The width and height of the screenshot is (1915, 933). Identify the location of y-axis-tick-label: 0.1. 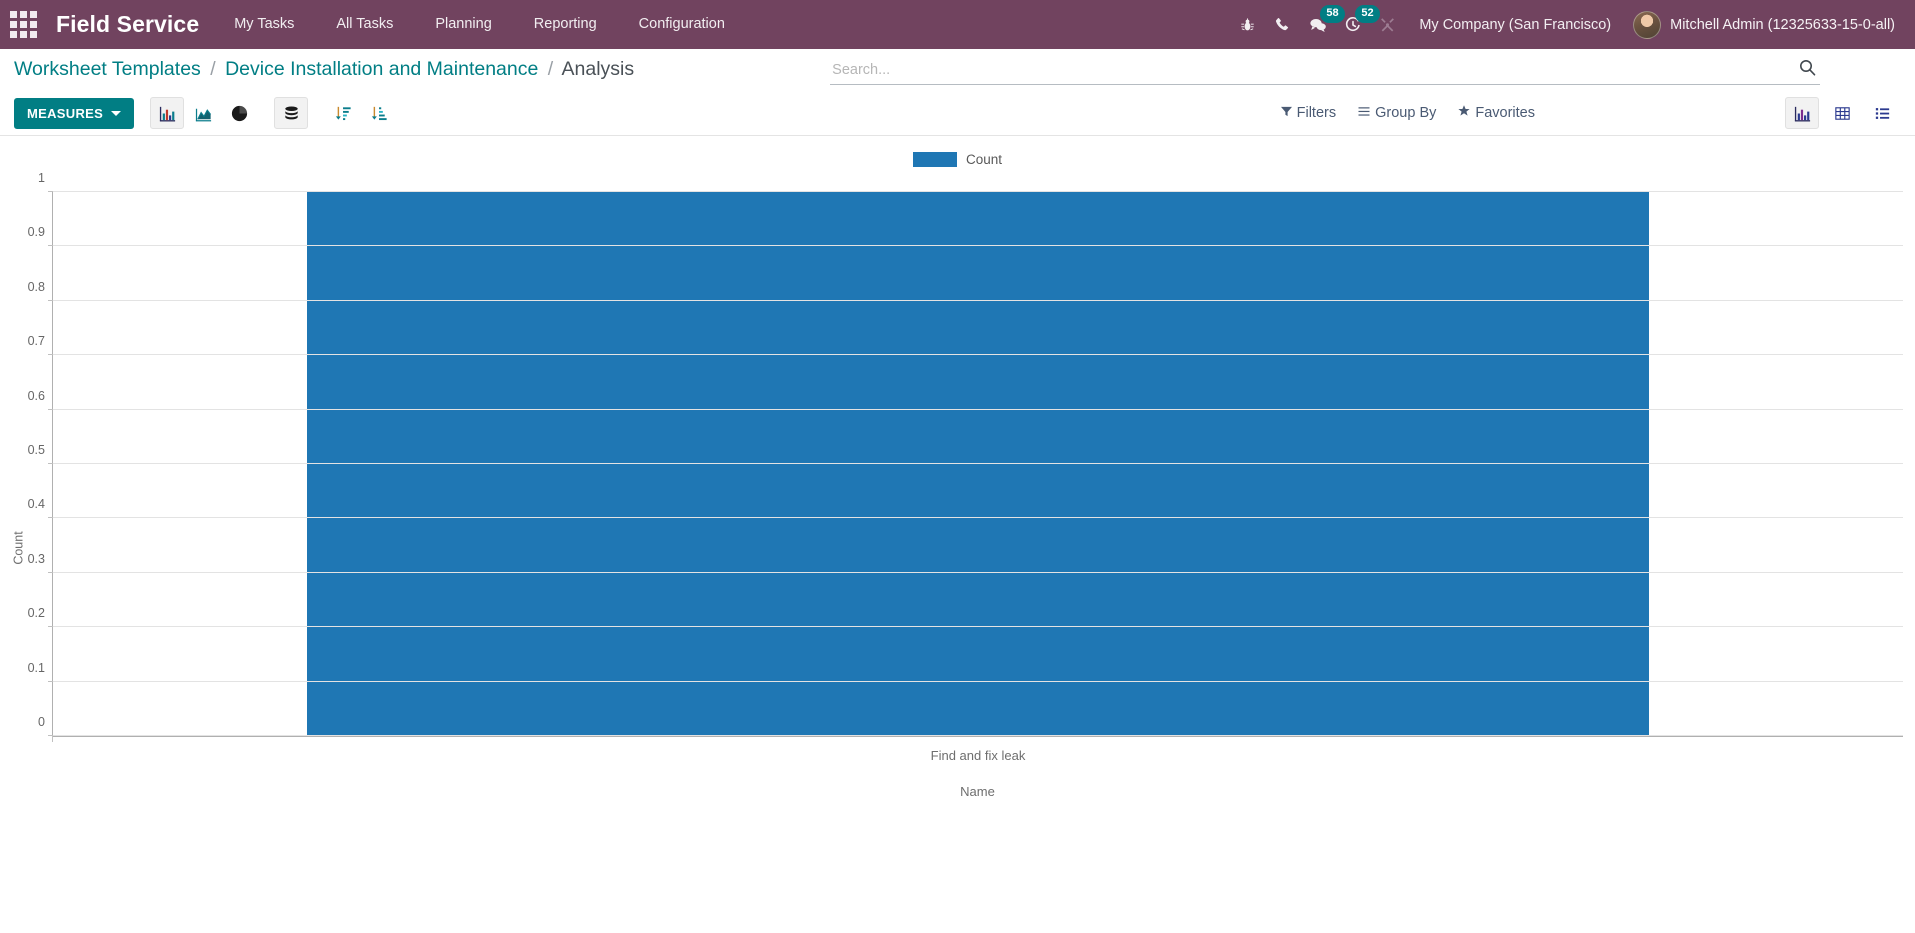
(36, 667).